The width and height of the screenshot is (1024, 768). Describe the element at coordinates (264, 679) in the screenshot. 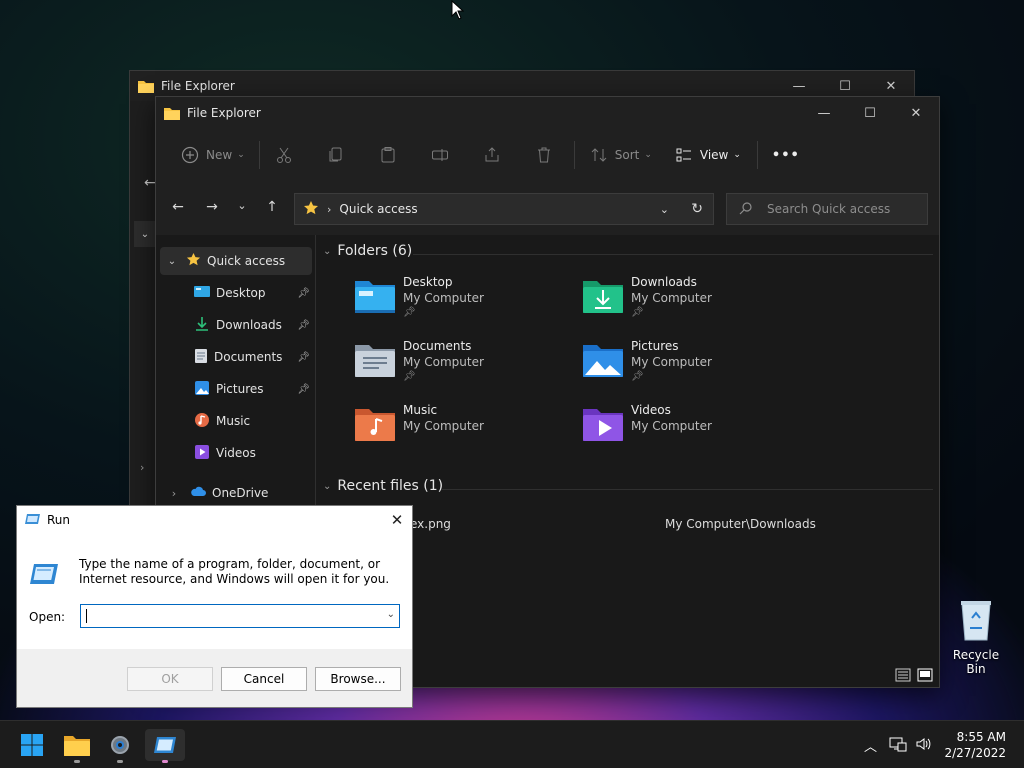

I see `cancel-button: Cancel` at that location.